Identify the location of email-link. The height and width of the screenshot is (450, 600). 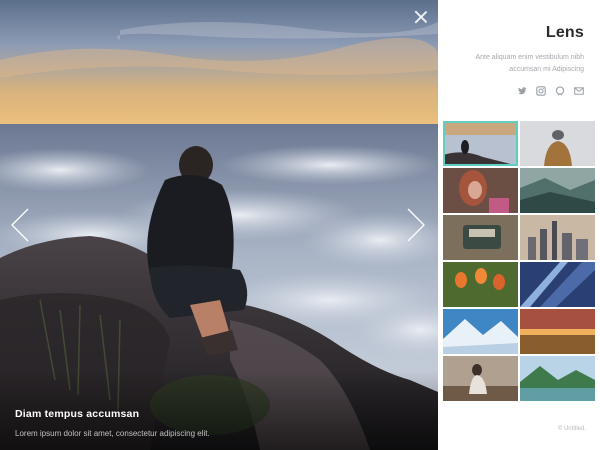
(579, 91).